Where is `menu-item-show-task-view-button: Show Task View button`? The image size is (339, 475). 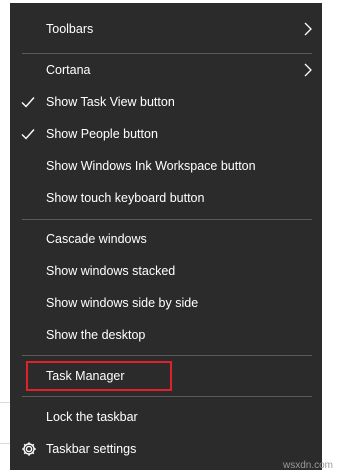
menu-item-show-task-view-button: Show Task View button is located at coordinates (166, 102).